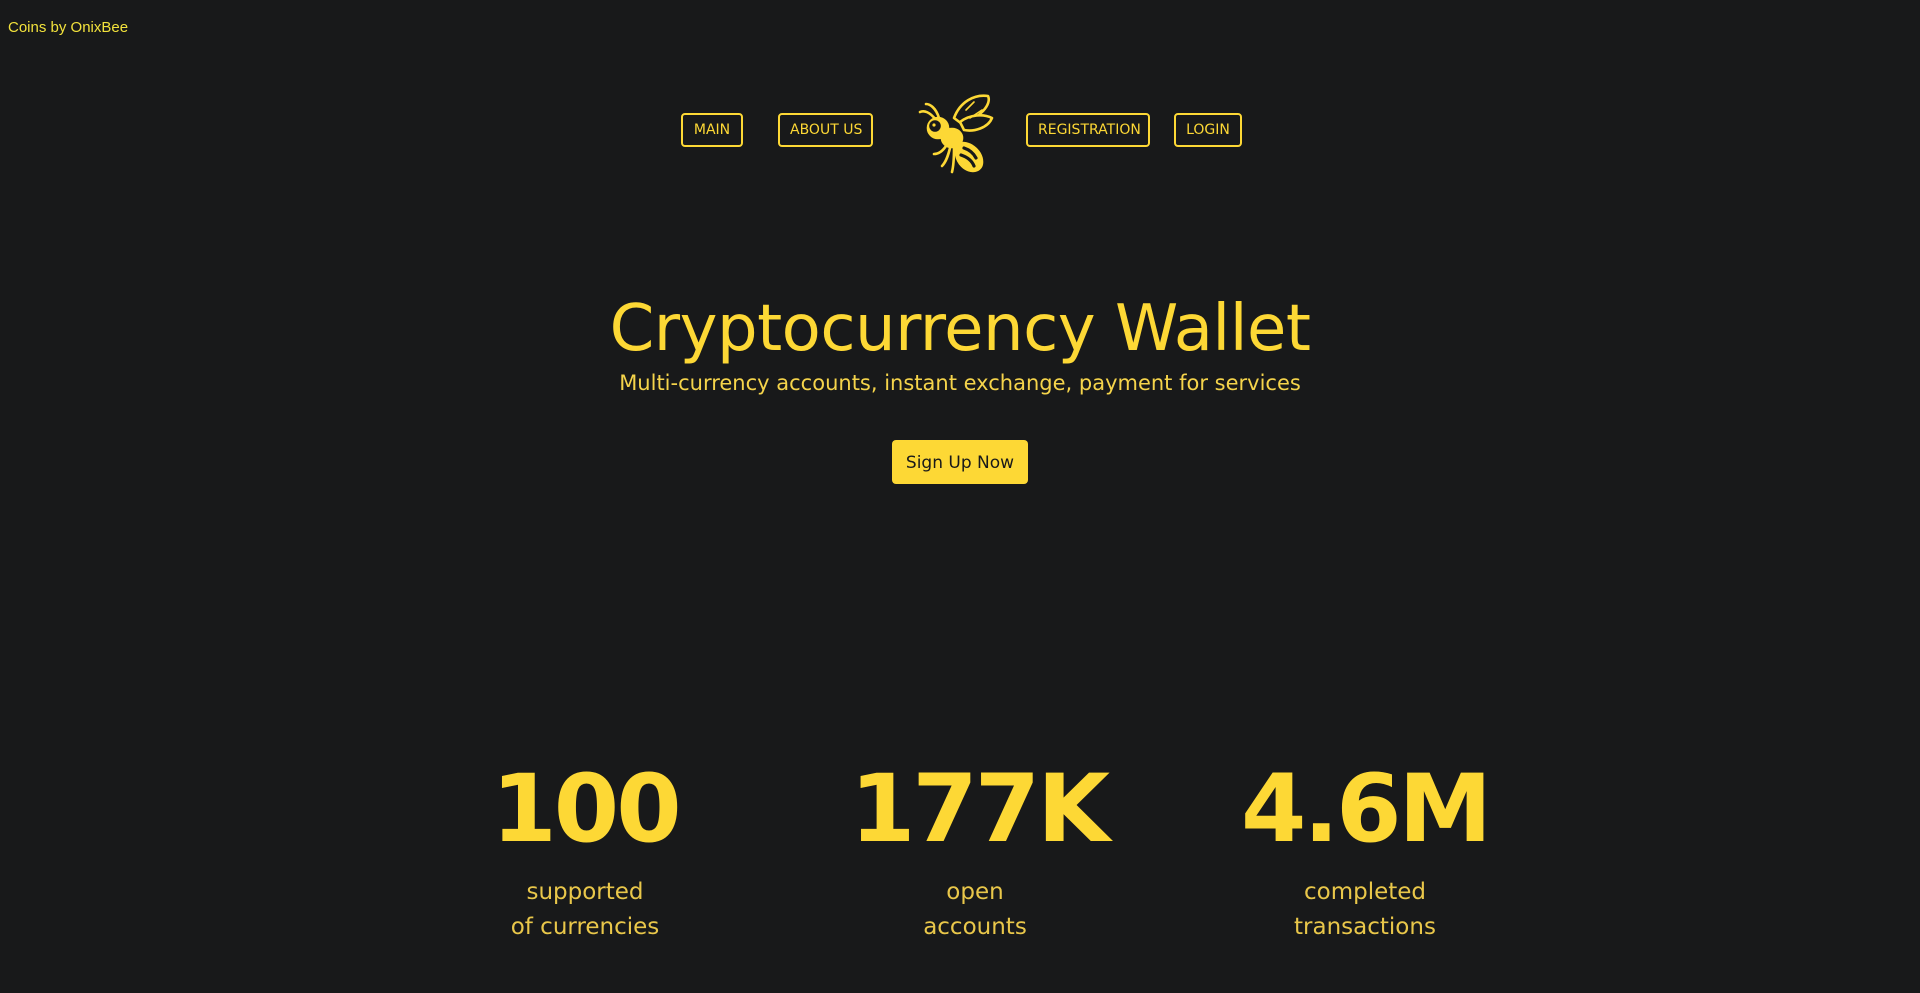  I want to click on nav-main-button: MAIN, so click(712, 130).